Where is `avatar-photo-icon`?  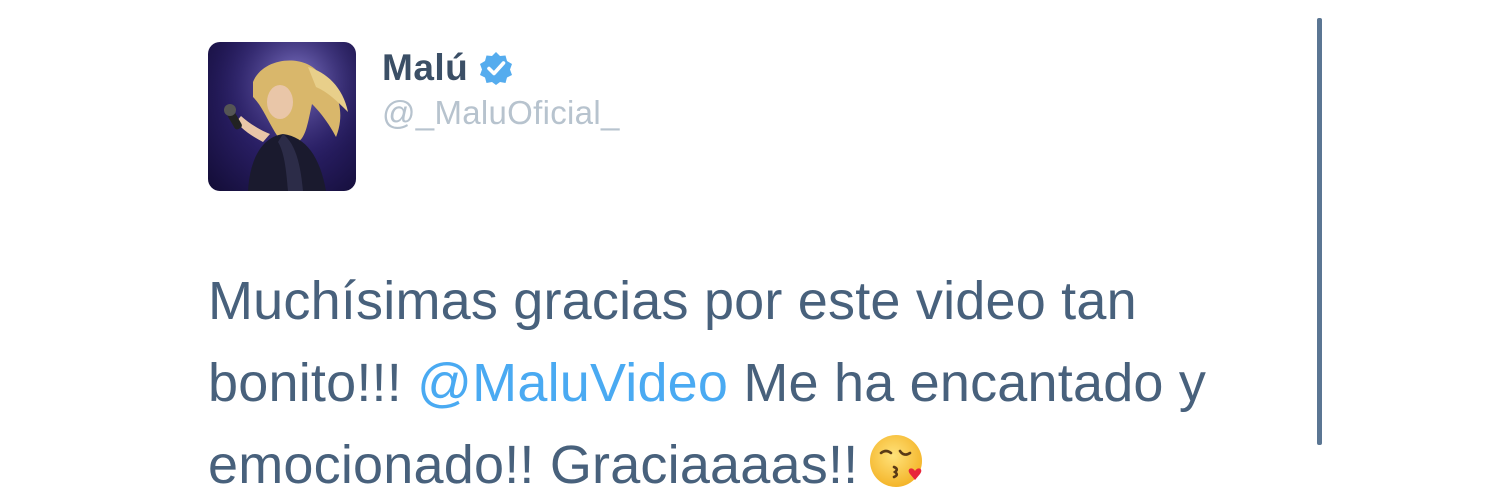 avatar-photo-icon is located at coordinates (282, 116).